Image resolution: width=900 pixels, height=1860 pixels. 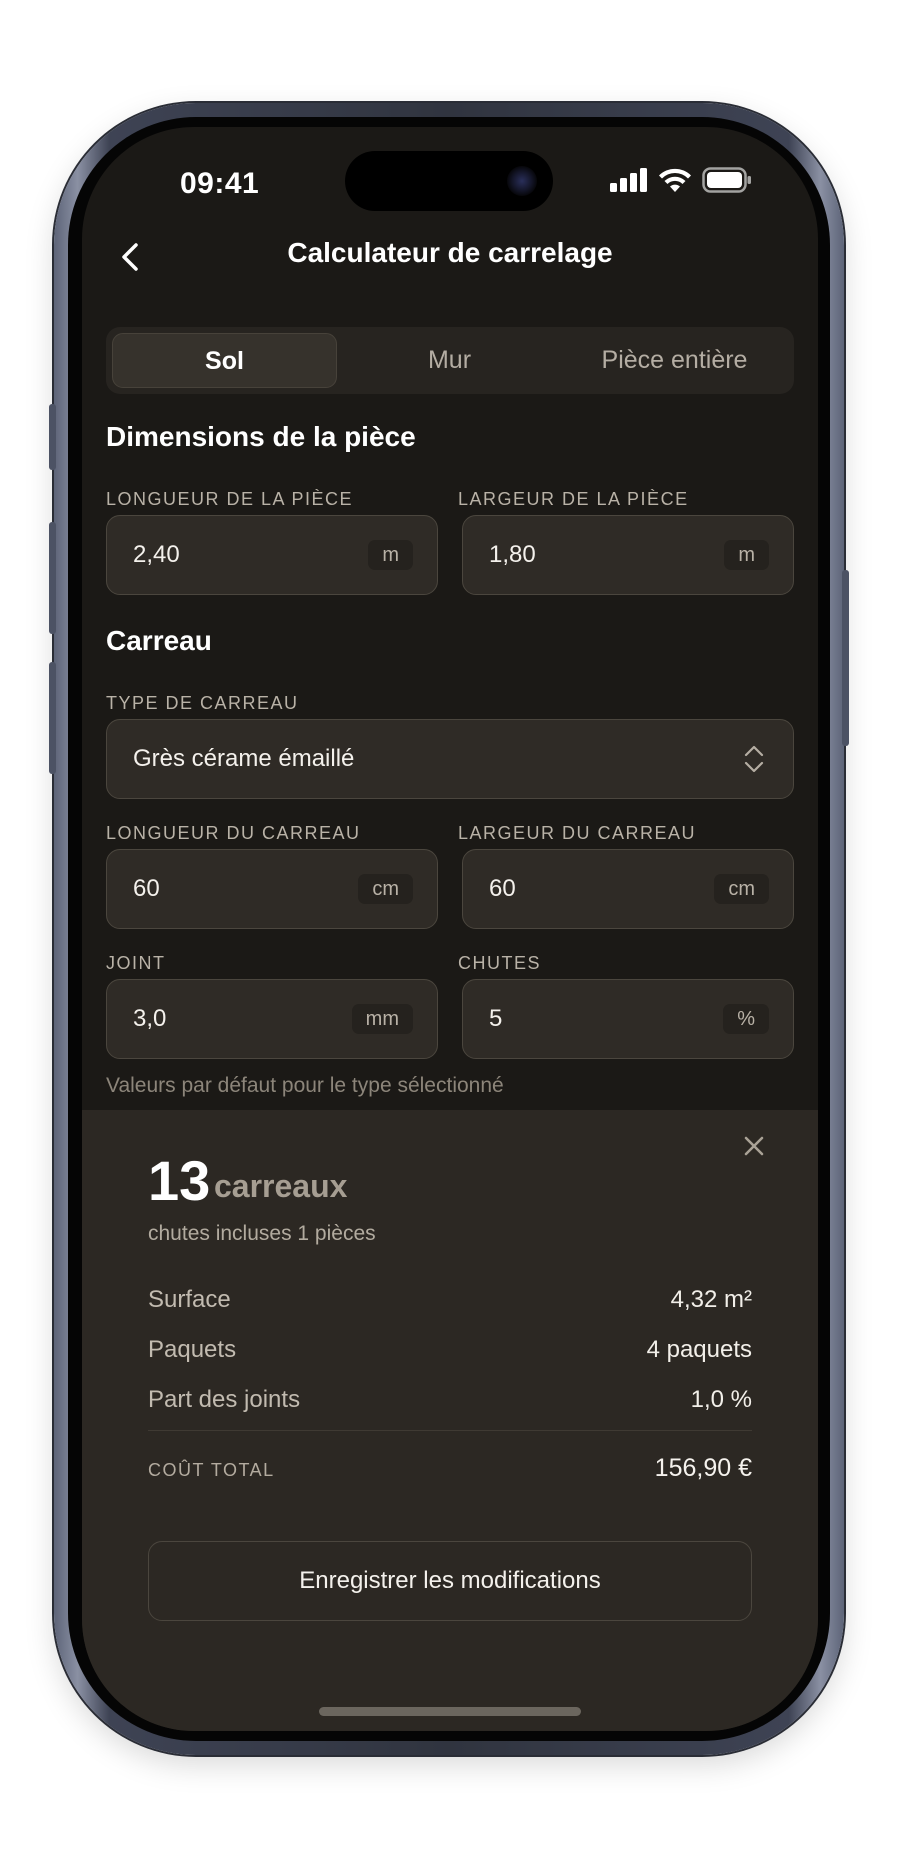 What do you see at coordinates (211, 1470) in the screenshot?
I see `total-cost-label: COÛT TOTAL` at bounding box center [211, 1470].